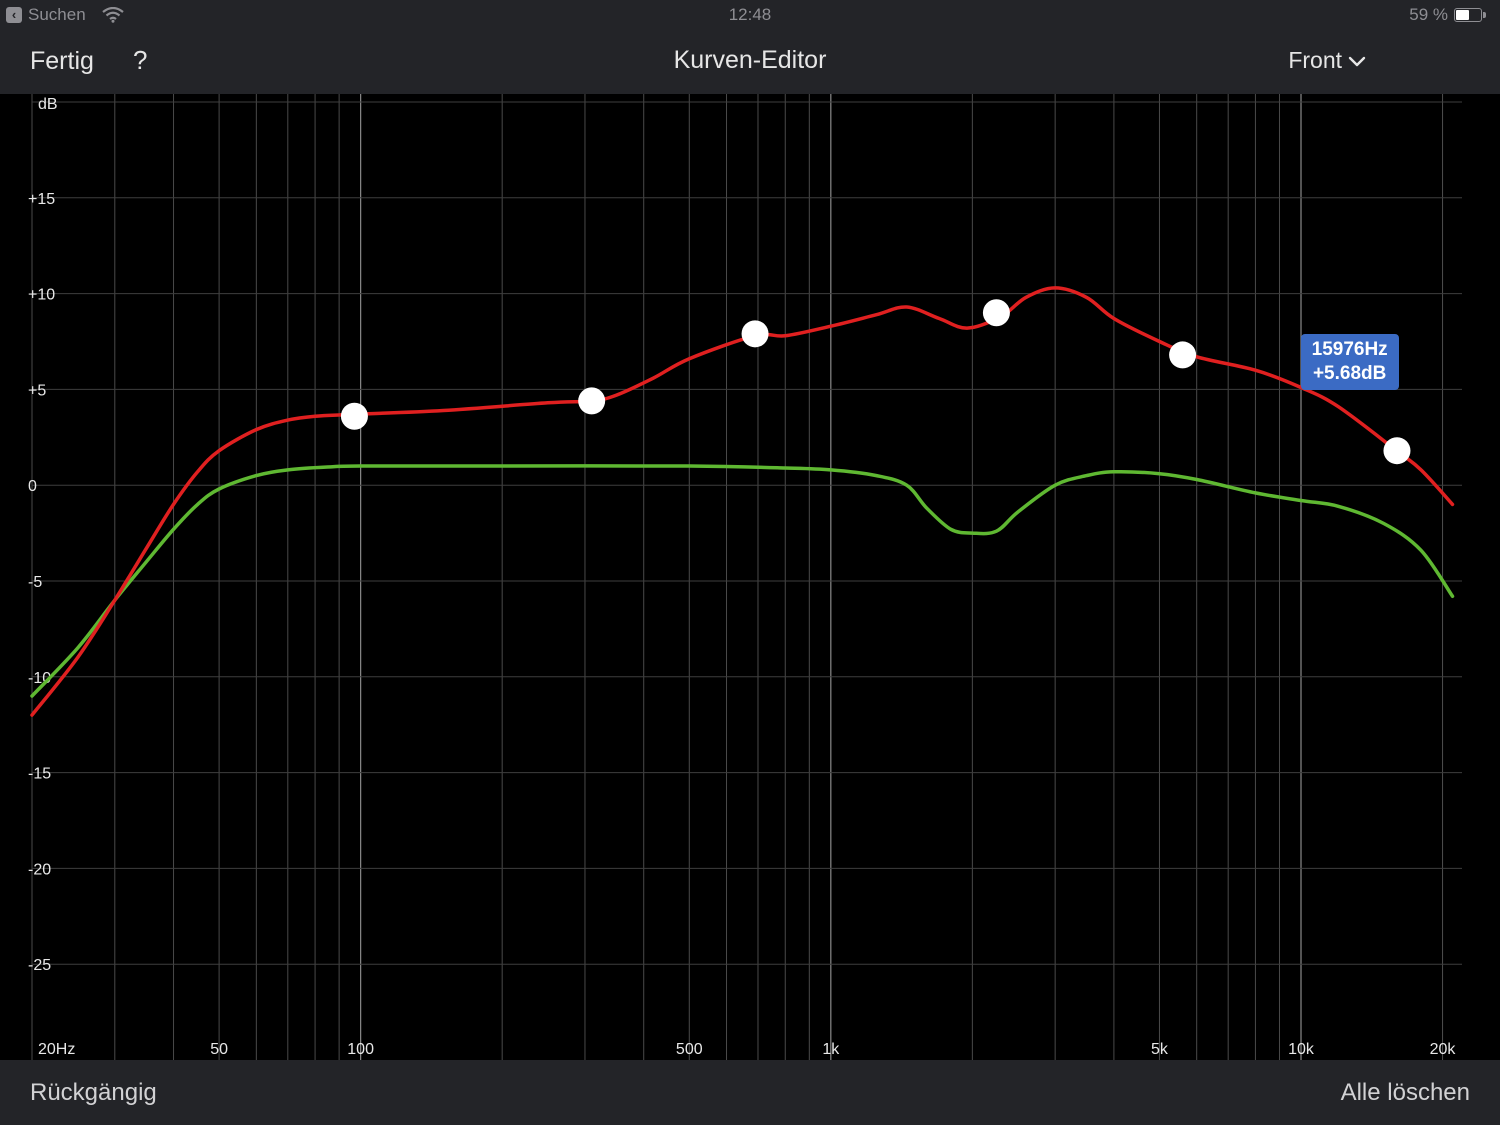 The width and height of the screenshot is (1500, 1125). What do you see at coordinates (56, 1049) in the screenshot?
I see `x-tick-label: 20Hz` at bounding box center [56, 1049].